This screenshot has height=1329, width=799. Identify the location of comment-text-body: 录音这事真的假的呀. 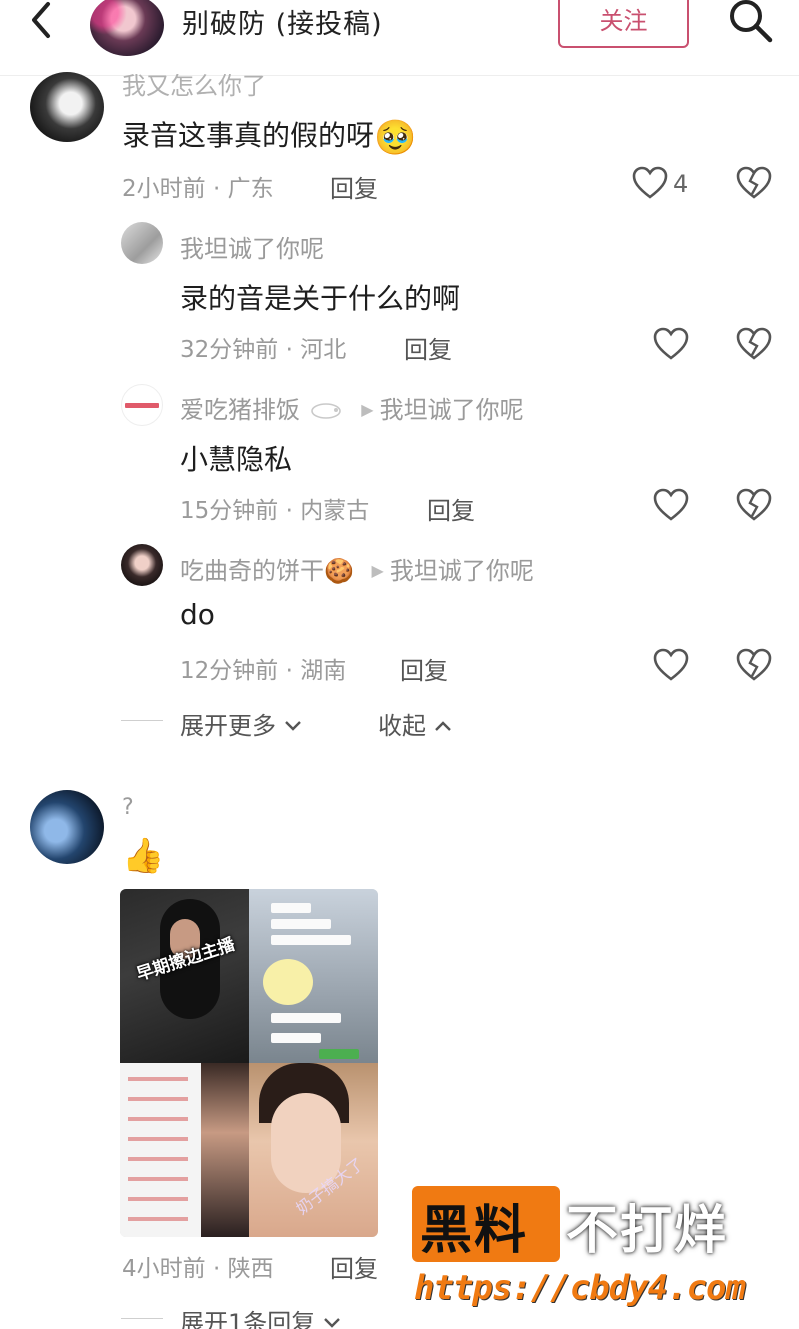
(248, 135).